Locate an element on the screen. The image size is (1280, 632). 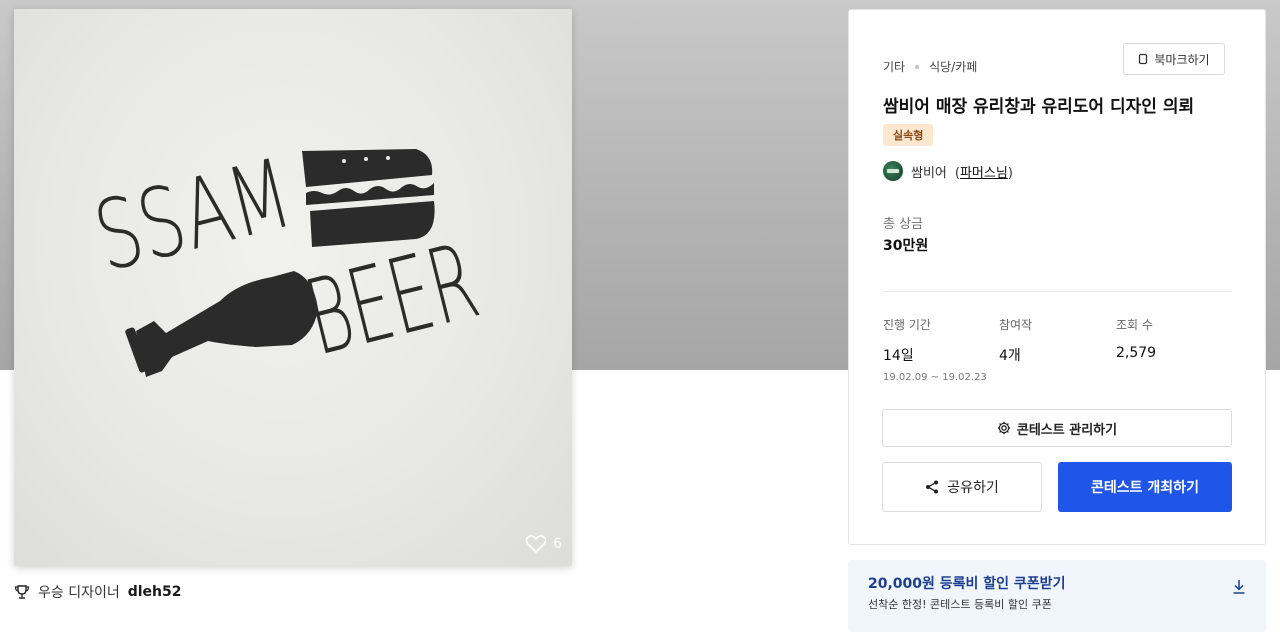
stat-date-range: 19.02.09 ~ 19.02.23 is located at coordinates (935, 377).